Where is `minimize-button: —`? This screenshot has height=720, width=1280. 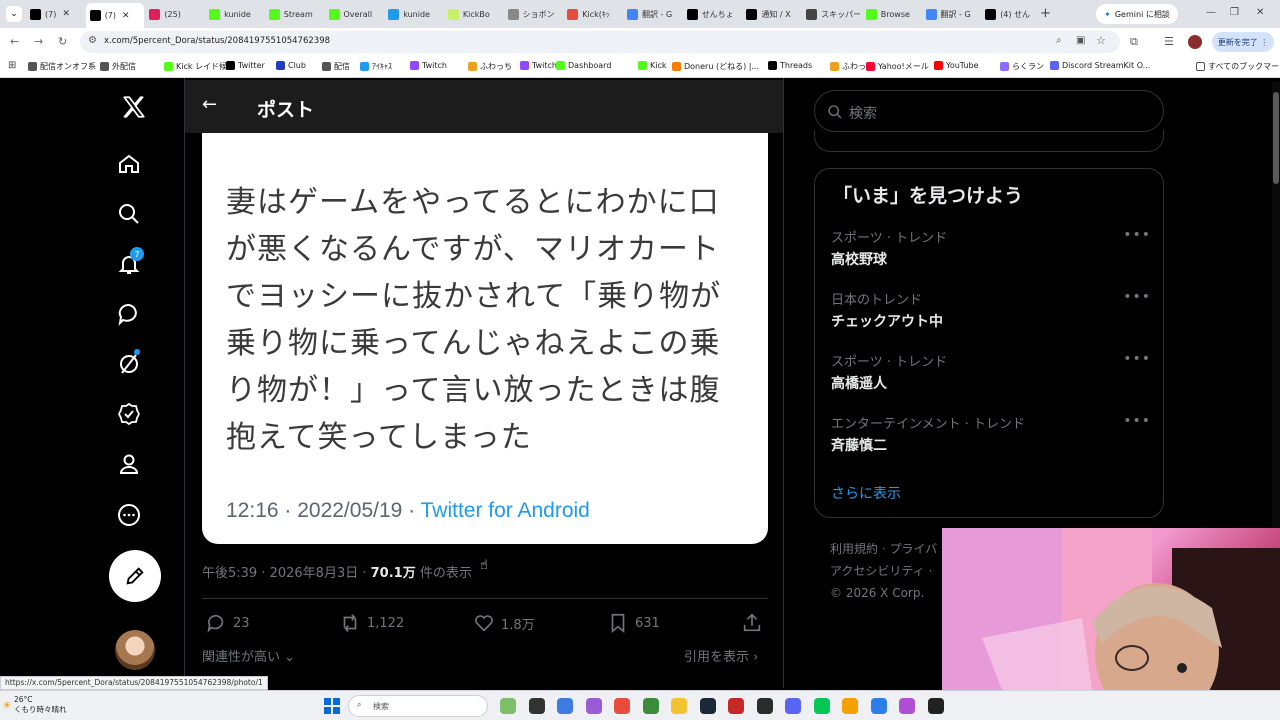 minimize-button: — is located at coordinates (1211, 12).